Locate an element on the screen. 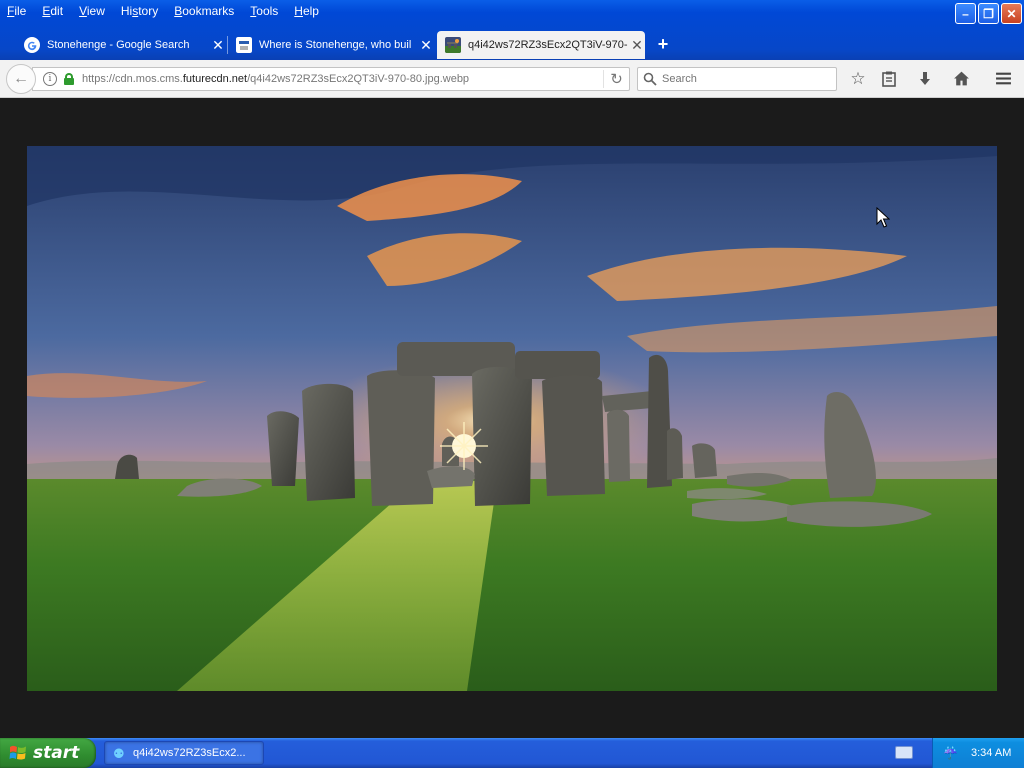 Image resolution: width=1024 pixels, height=768 pixels. clipboard-icon is located at coordinates (889, 79).